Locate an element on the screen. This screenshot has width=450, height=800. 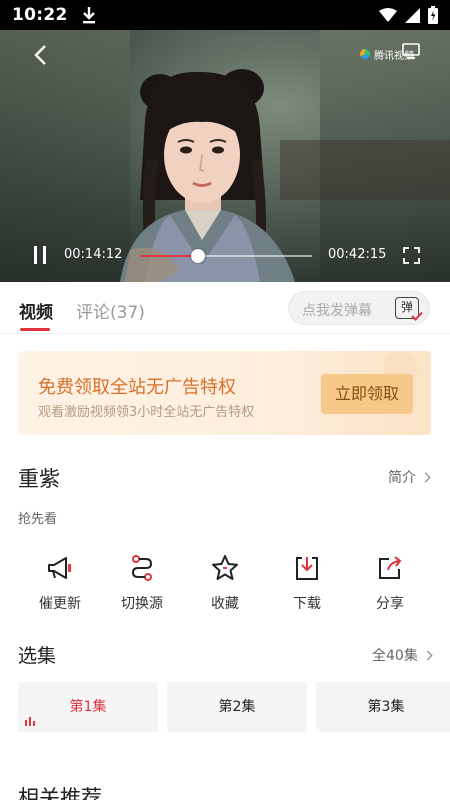
total-time: 00:42:15 is located at coordinates (357, 254).